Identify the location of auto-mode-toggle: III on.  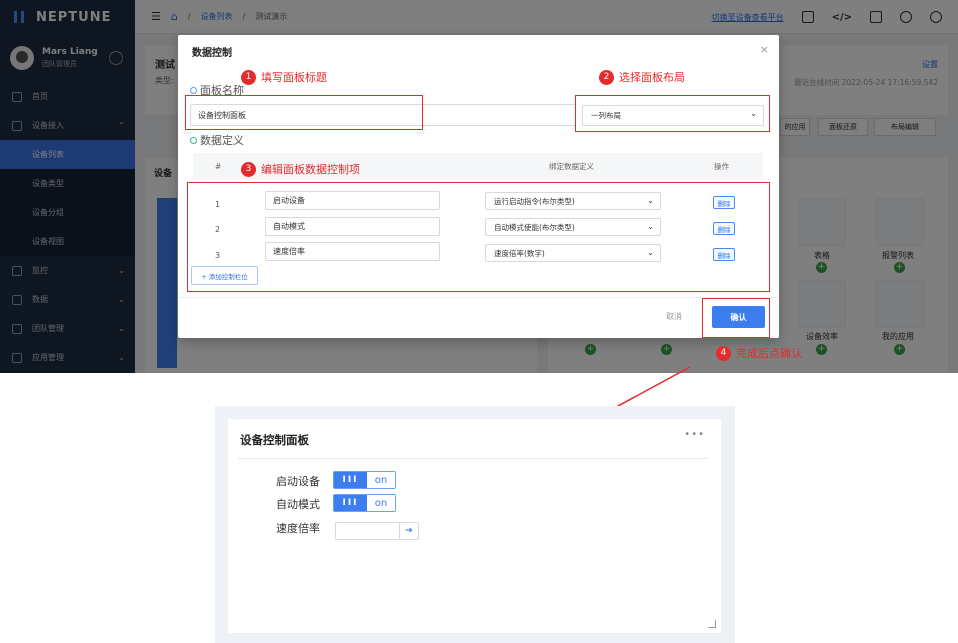
(364, 503).